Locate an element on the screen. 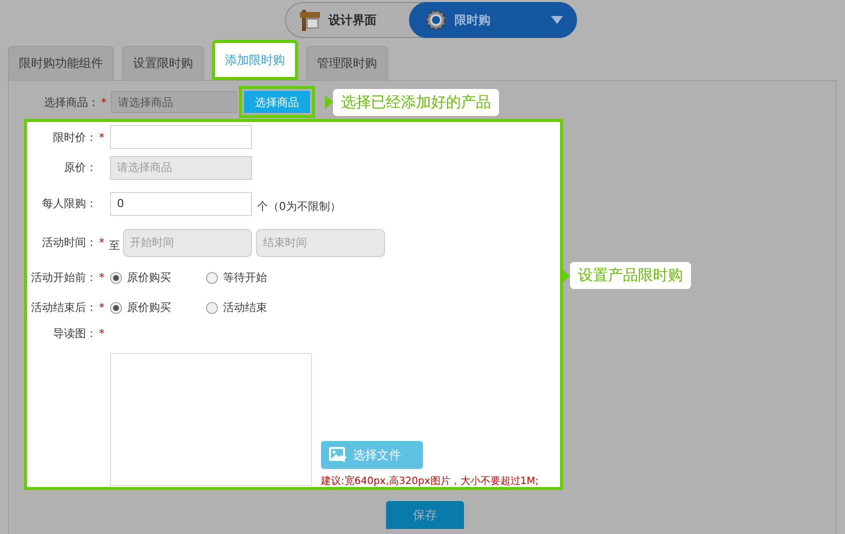  tab: 管理限时购 is located at coordinates (347, 63).